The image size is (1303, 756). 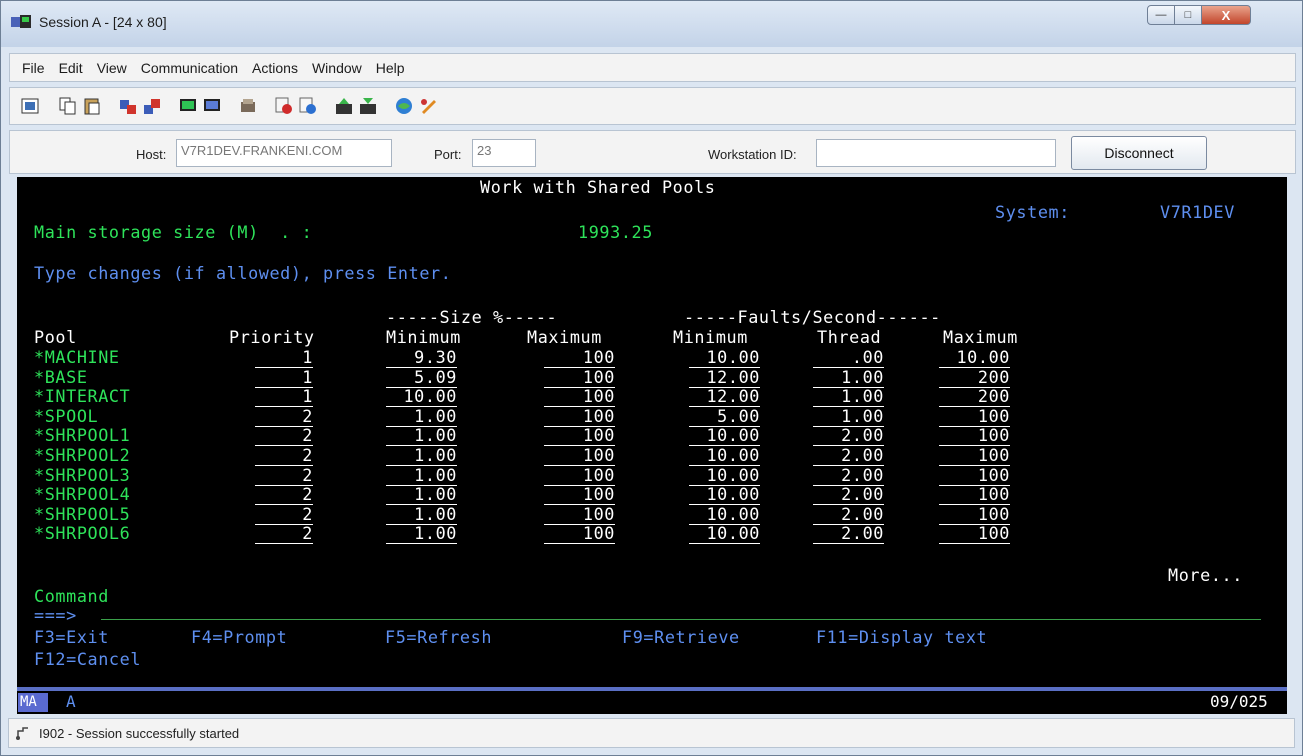 I want to click on play-macro-icon, so click(x=308, y=106).